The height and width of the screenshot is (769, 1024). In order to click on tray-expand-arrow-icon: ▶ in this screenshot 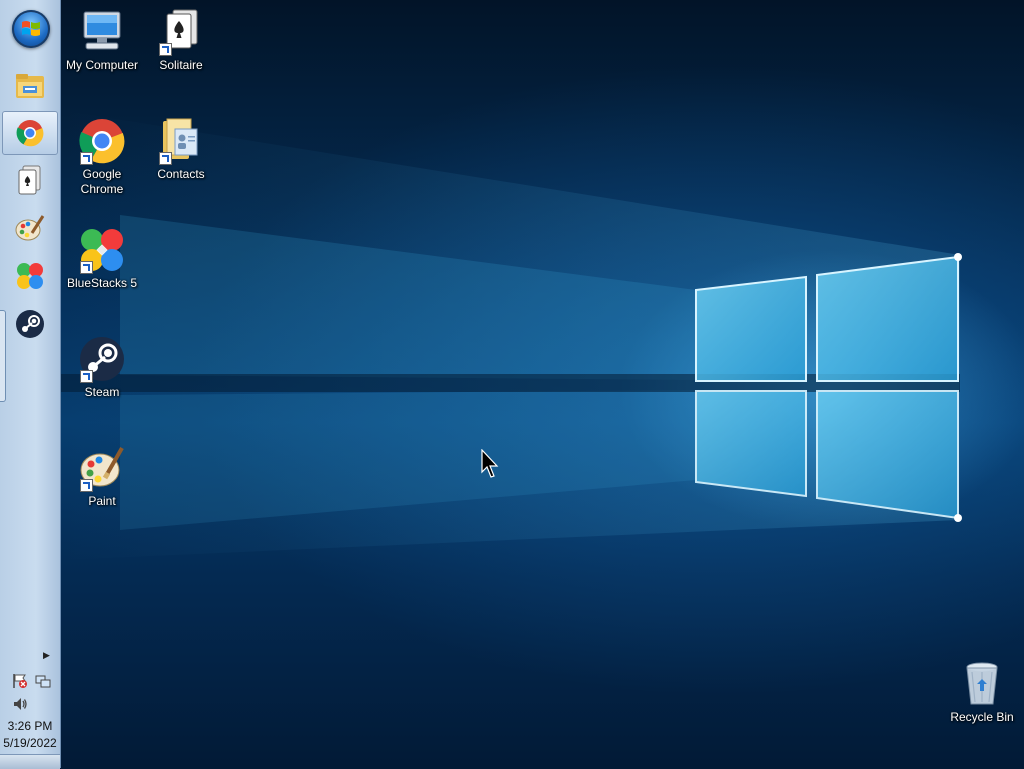, I will do `click(46, 655)`.